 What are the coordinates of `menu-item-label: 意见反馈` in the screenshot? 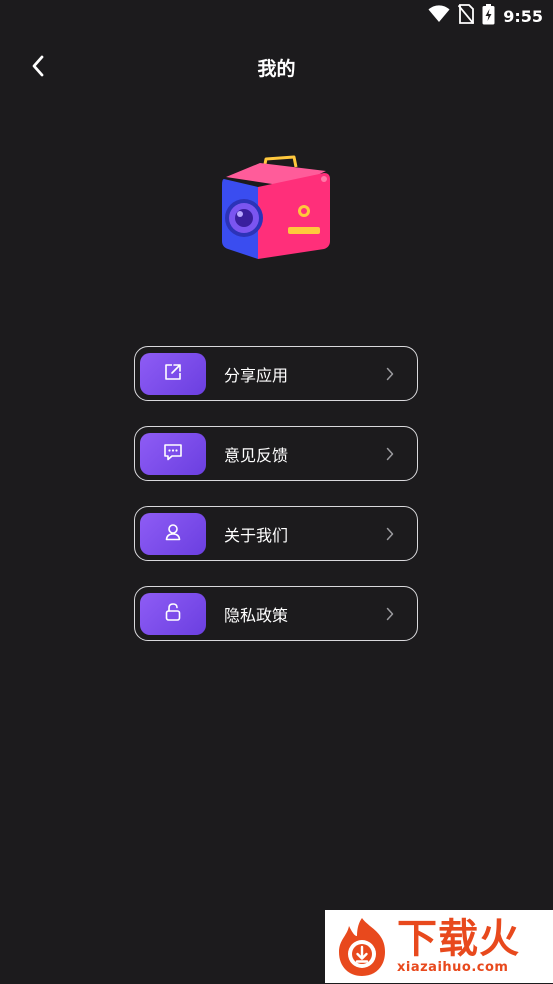 It's located at (256, 455).